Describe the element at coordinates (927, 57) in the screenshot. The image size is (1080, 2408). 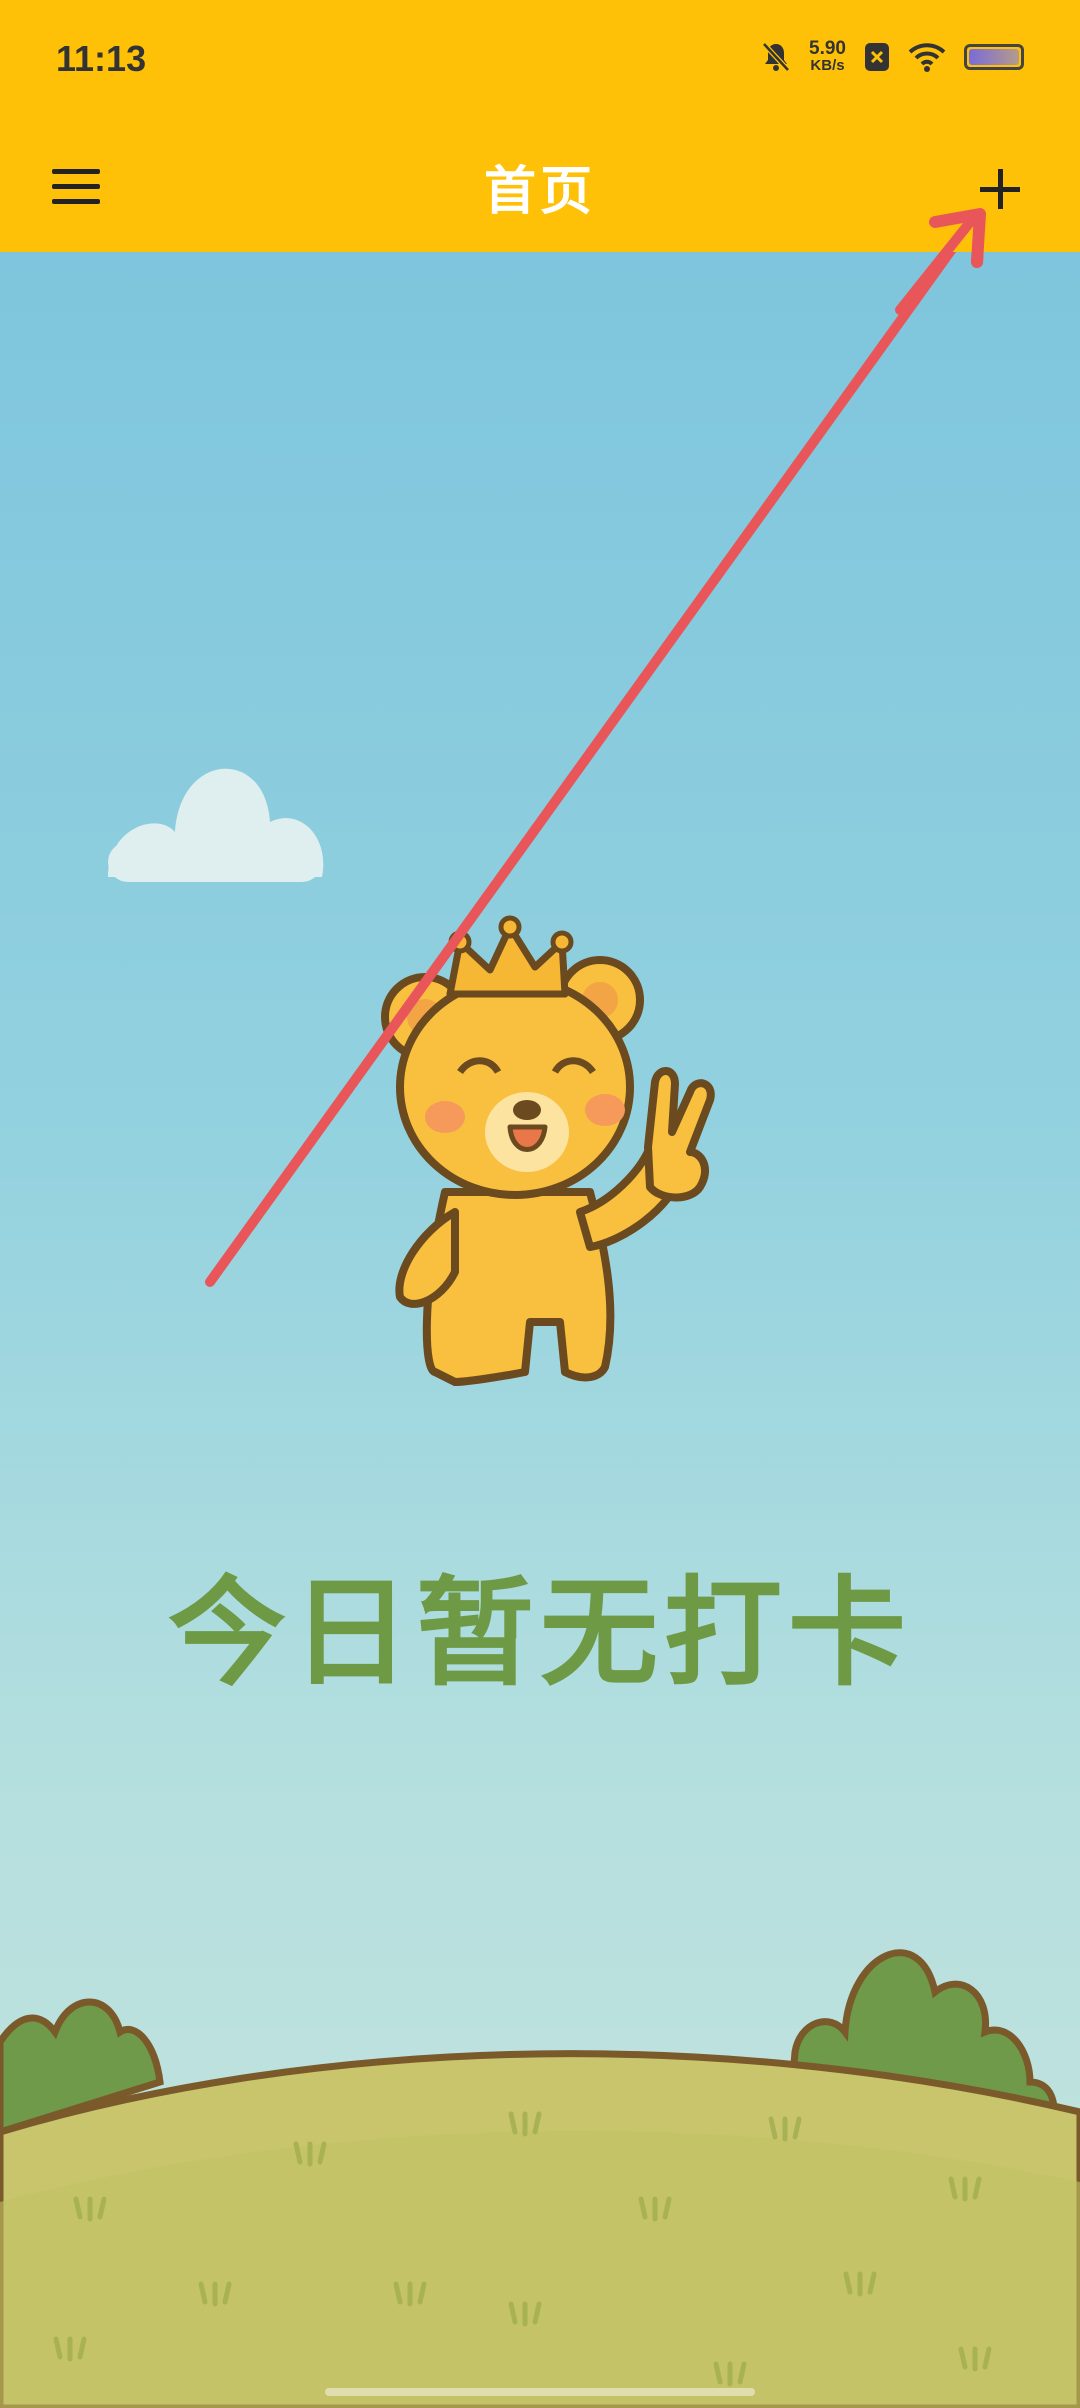
I see `wifi-icon` at that location.